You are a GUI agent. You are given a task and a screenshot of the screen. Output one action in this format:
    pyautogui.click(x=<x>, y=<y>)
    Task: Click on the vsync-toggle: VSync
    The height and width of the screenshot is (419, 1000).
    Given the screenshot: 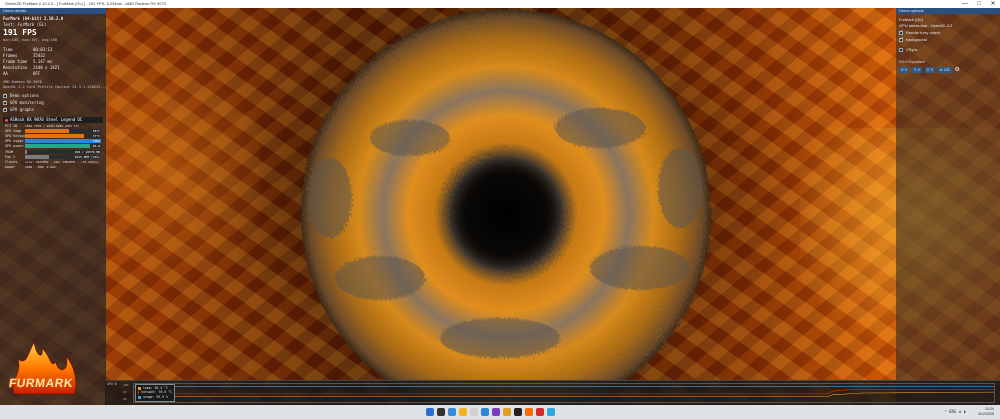 What is the action you would take?
    pyautogui.click(x=948, y=49)
    